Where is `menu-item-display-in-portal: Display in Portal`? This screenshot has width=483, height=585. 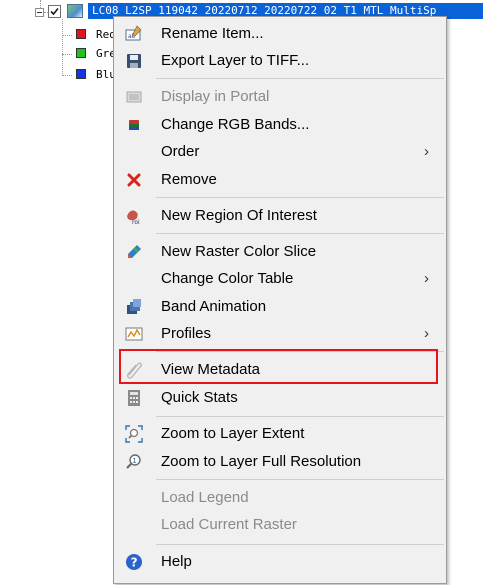 menu-item-display-in-portal: Display in Portal is located at coordinates (280, 97).